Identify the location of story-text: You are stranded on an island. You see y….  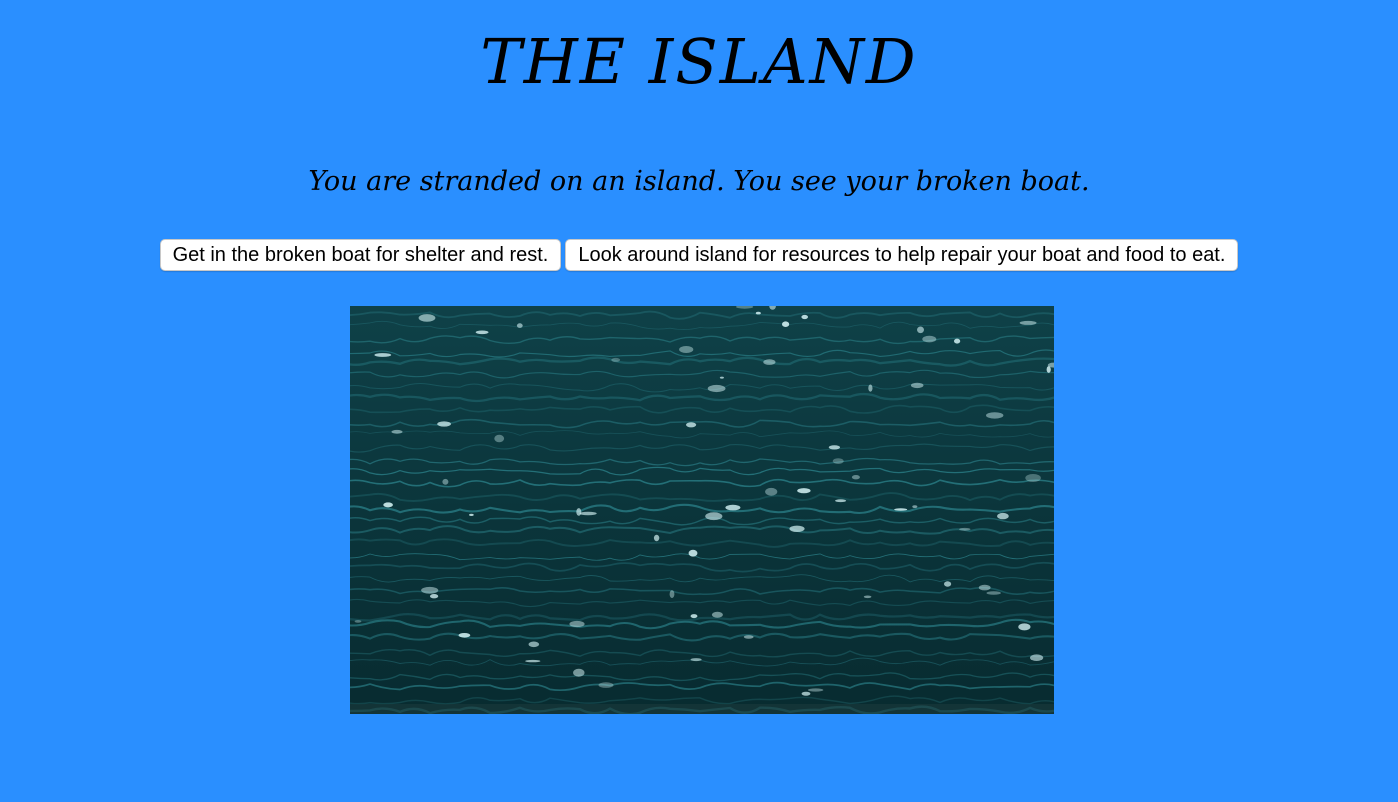
(699, 181).